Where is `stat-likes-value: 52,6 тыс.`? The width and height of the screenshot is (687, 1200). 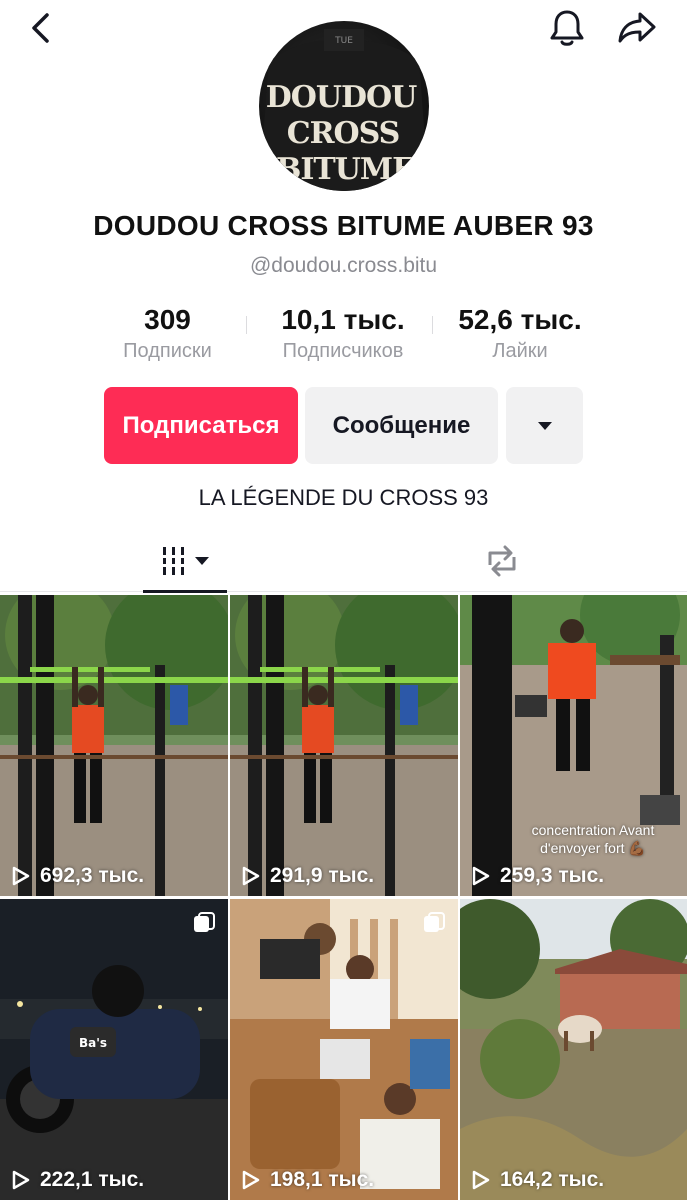 stat-likes-value: 52,6 тыс. is located at coordinates (520, 319).